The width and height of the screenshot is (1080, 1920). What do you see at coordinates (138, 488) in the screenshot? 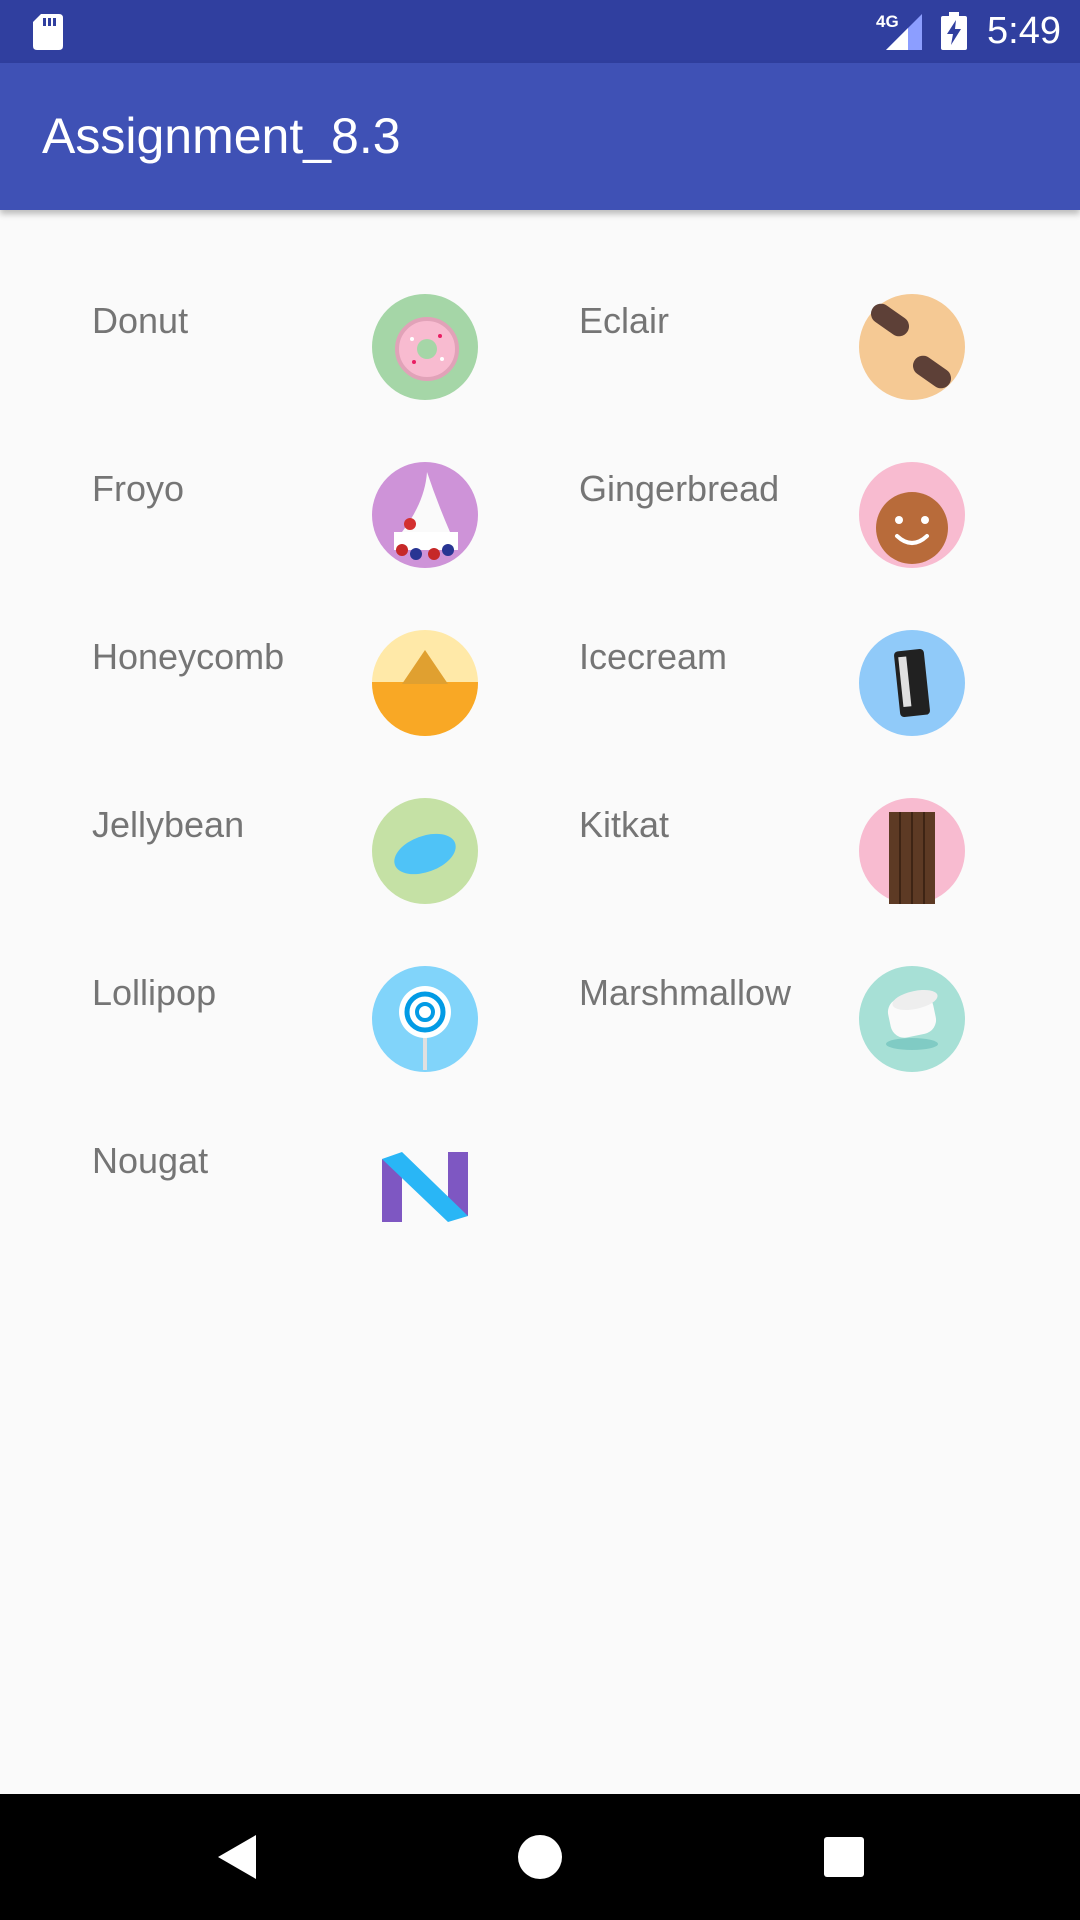
I see `item-label: Froyo` at bounding box center [138, 488].